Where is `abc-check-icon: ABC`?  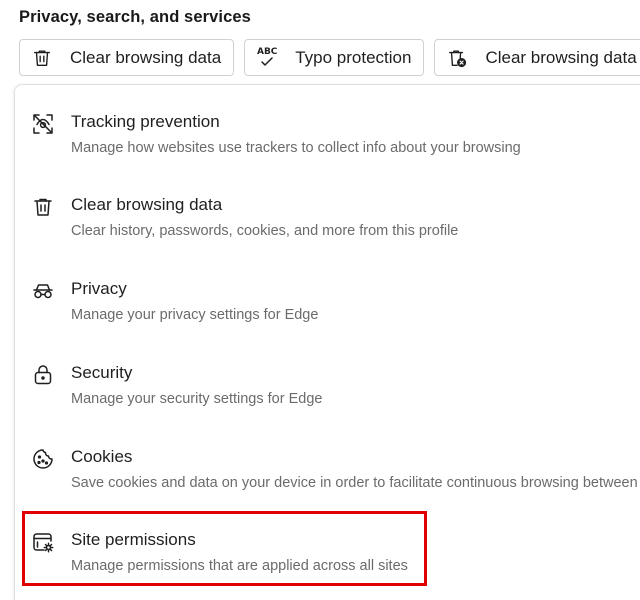 abc-check-icon: ABC is located at coordinates (267, 58).